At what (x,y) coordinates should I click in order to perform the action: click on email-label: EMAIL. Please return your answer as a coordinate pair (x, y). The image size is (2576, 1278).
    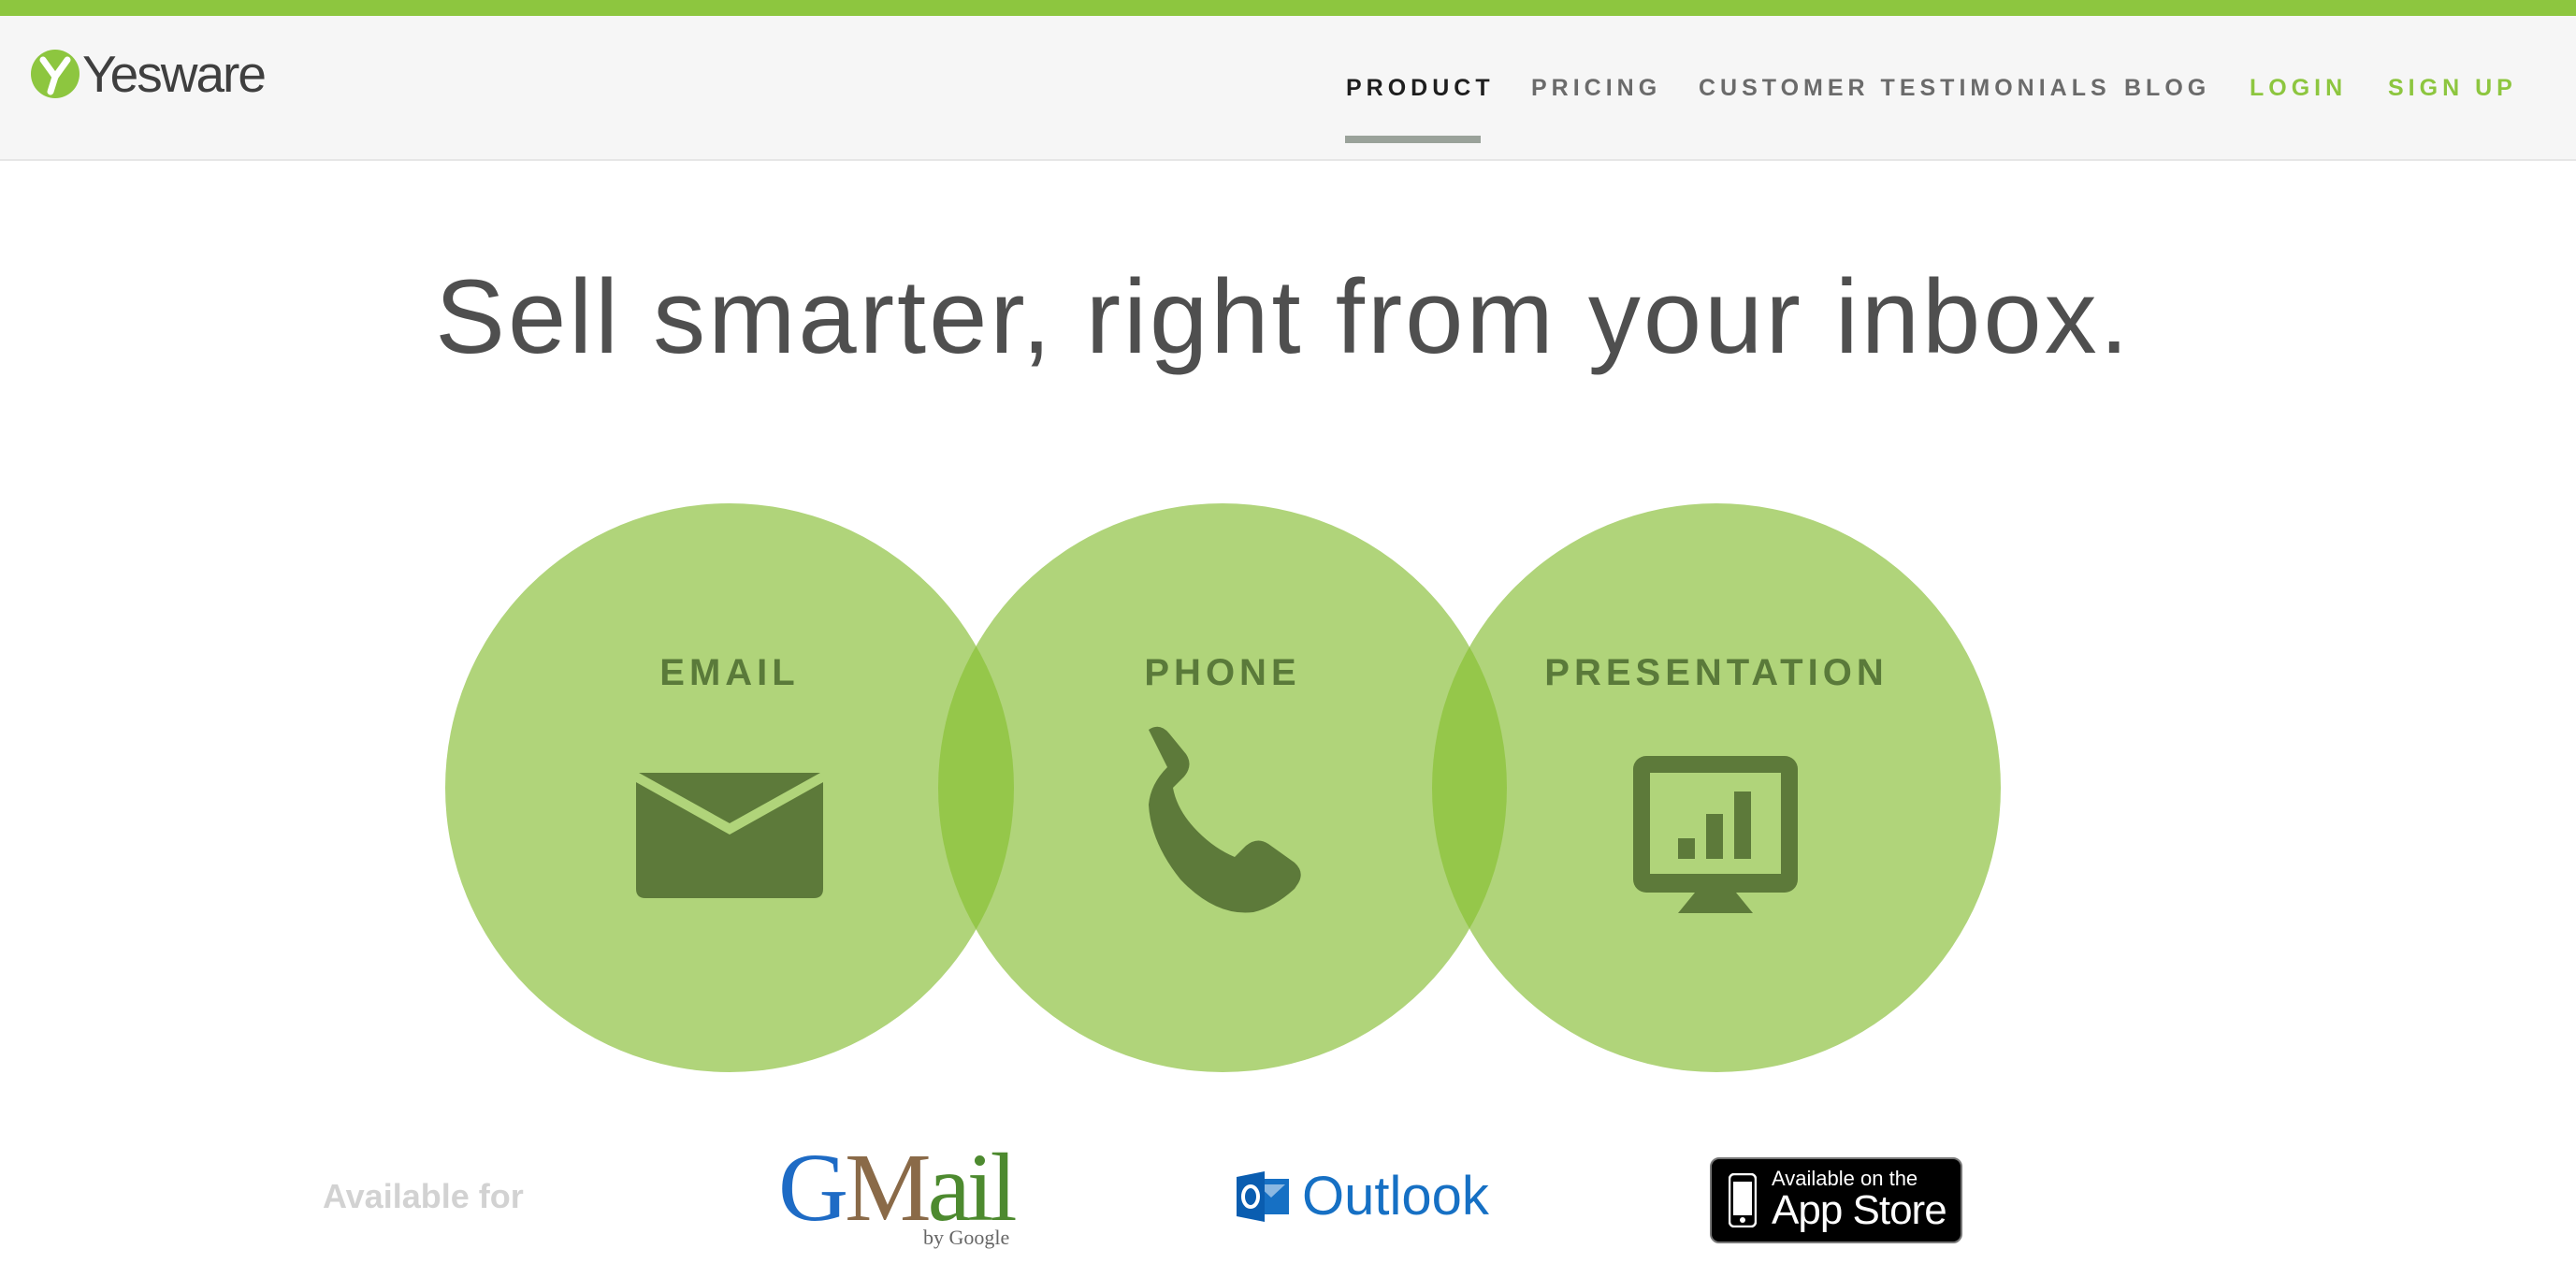
    Looking at the image, I should click on (729, 673).